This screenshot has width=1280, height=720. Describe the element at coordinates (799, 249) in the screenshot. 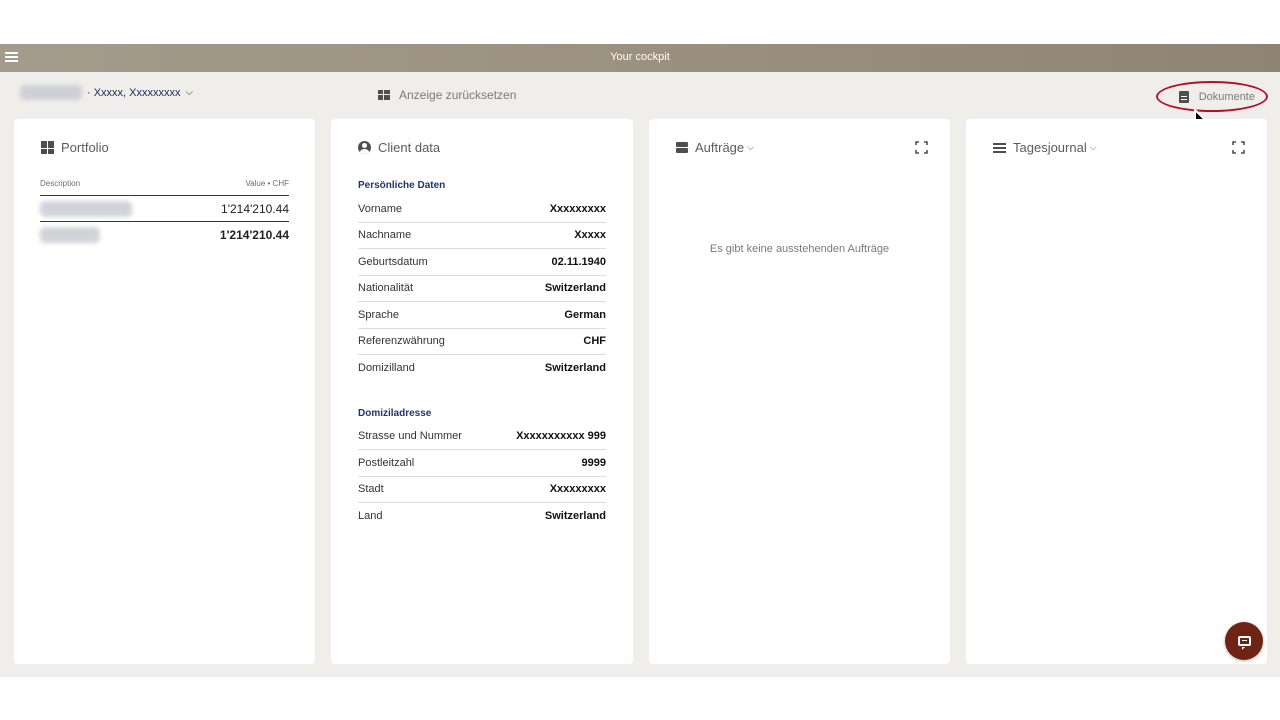

I see `orders-empty-message: Es gibt keine ausstehenden Aufträge` at that location.